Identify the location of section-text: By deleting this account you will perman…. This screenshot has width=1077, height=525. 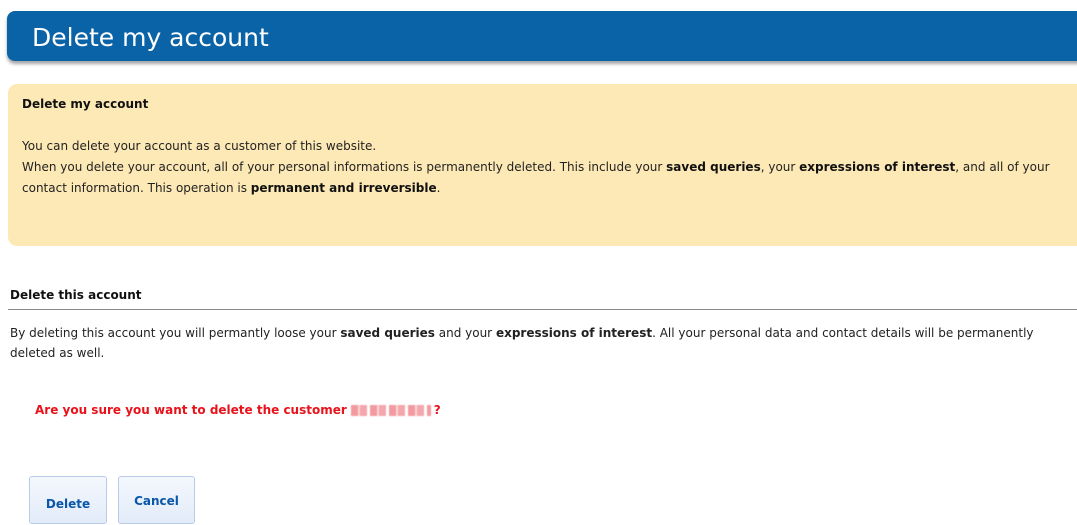
(541, 343).